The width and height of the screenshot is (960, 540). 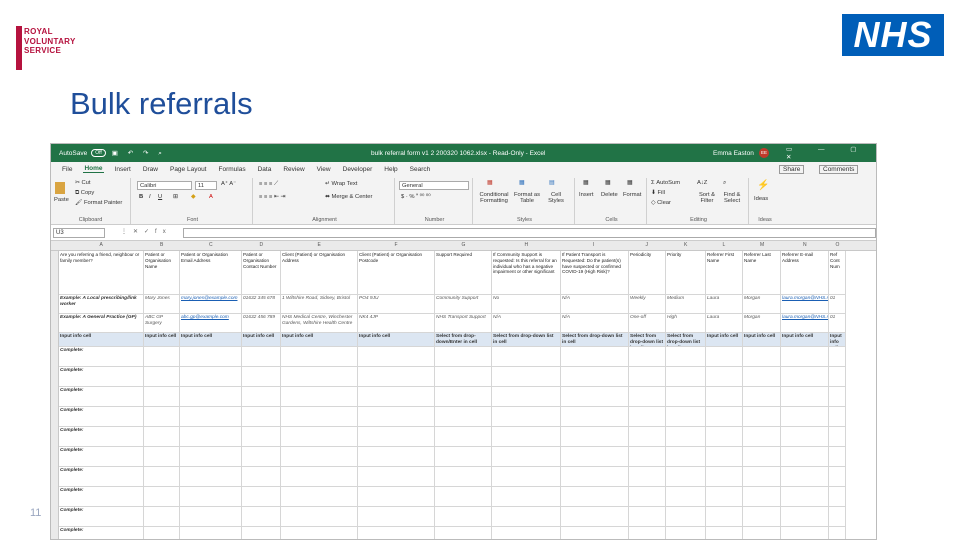 I want to click on table-cell: Support Required, so click(x=463, y=273).